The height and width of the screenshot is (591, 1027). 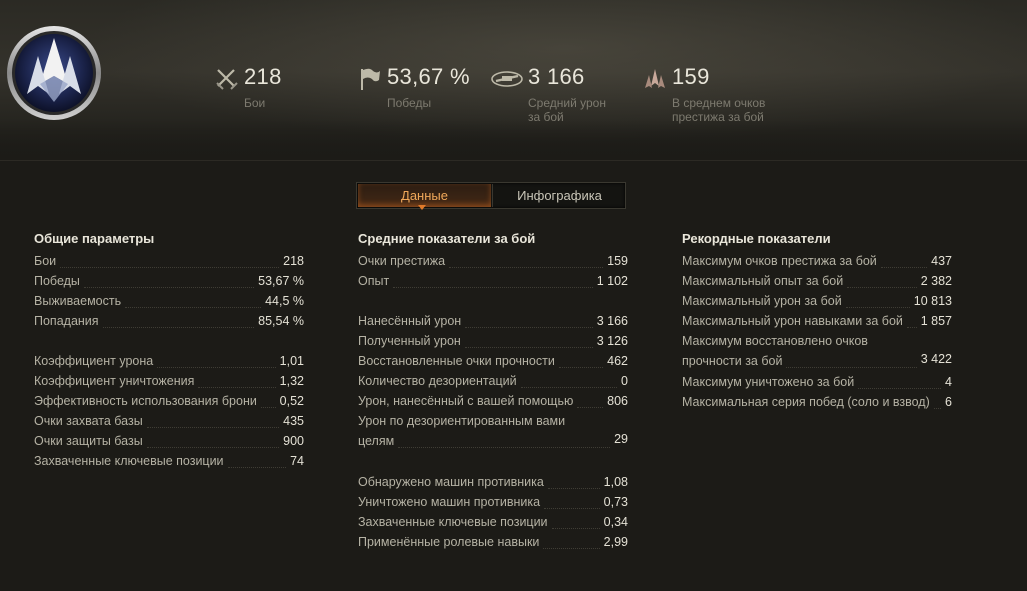 I want to click on table-row: Урон, нанесённый с вашей помощью 806, so click(x=493, y=403).